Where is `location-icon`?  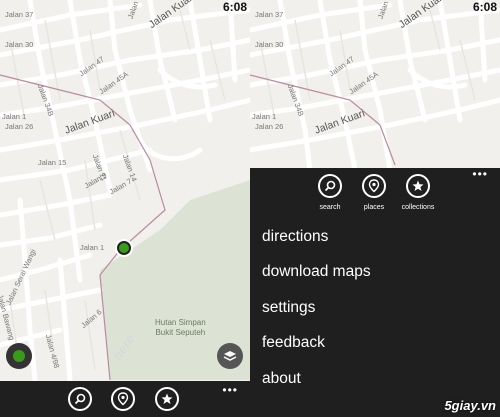 location-icon is located at coordinates (19, 356).